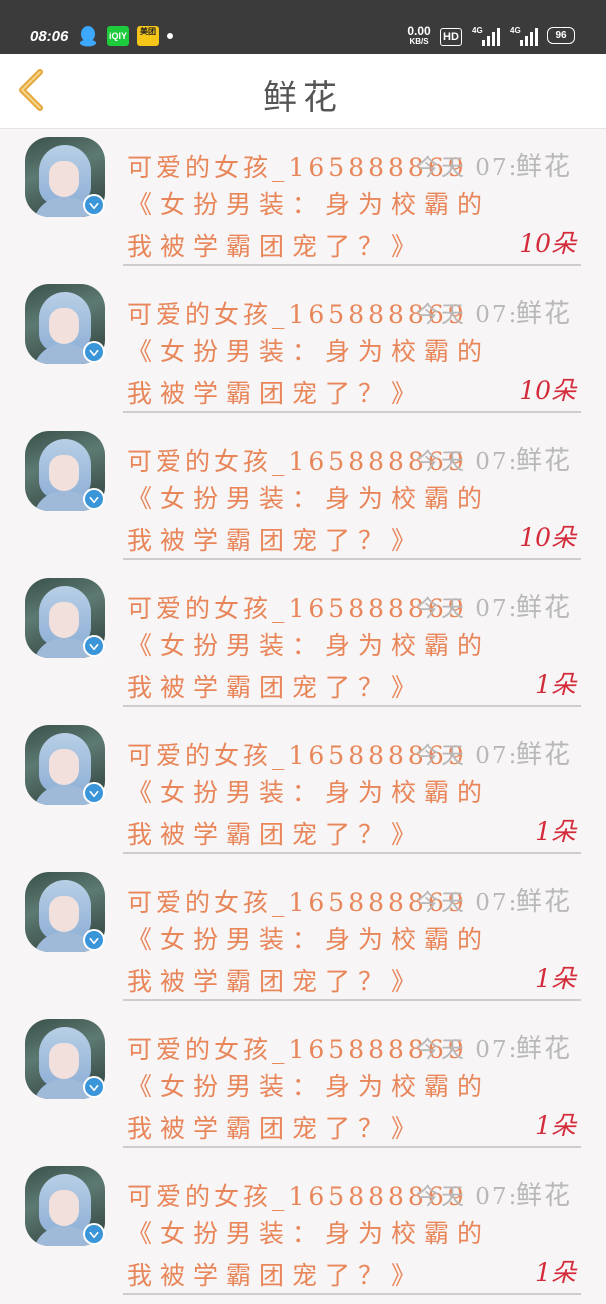  What do you see at coordinates (515, 30) in the screenshot?
I see `signal-type-2: 4G` at bounding box center [515, 30].